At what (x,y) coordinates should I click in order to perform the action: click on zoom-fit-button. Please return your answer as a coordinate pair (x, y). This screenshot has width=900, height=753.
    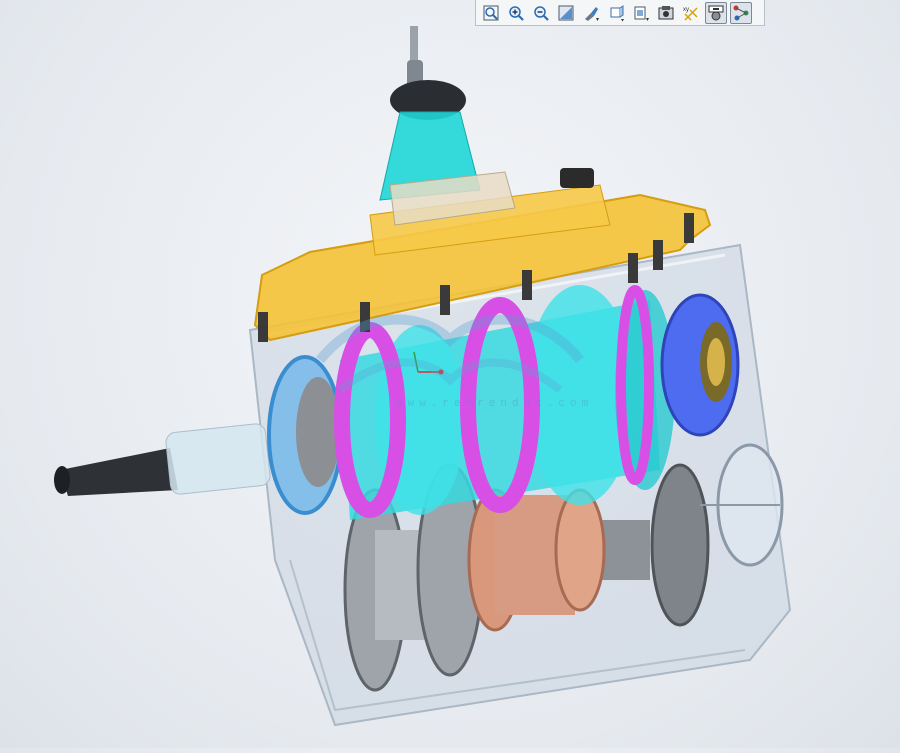
    Looking at the image, I should click on (491, 13).